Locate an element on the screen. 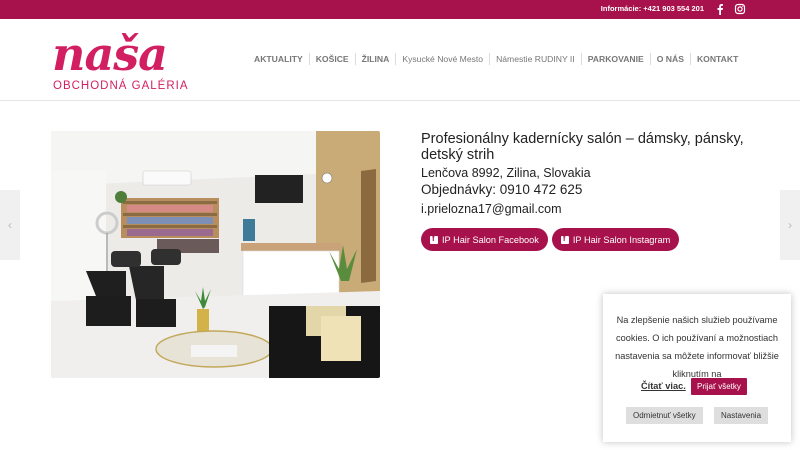 The image size is (800, 450). cookie-settings-button: Nastavenia is located at coordinates (741, 415).